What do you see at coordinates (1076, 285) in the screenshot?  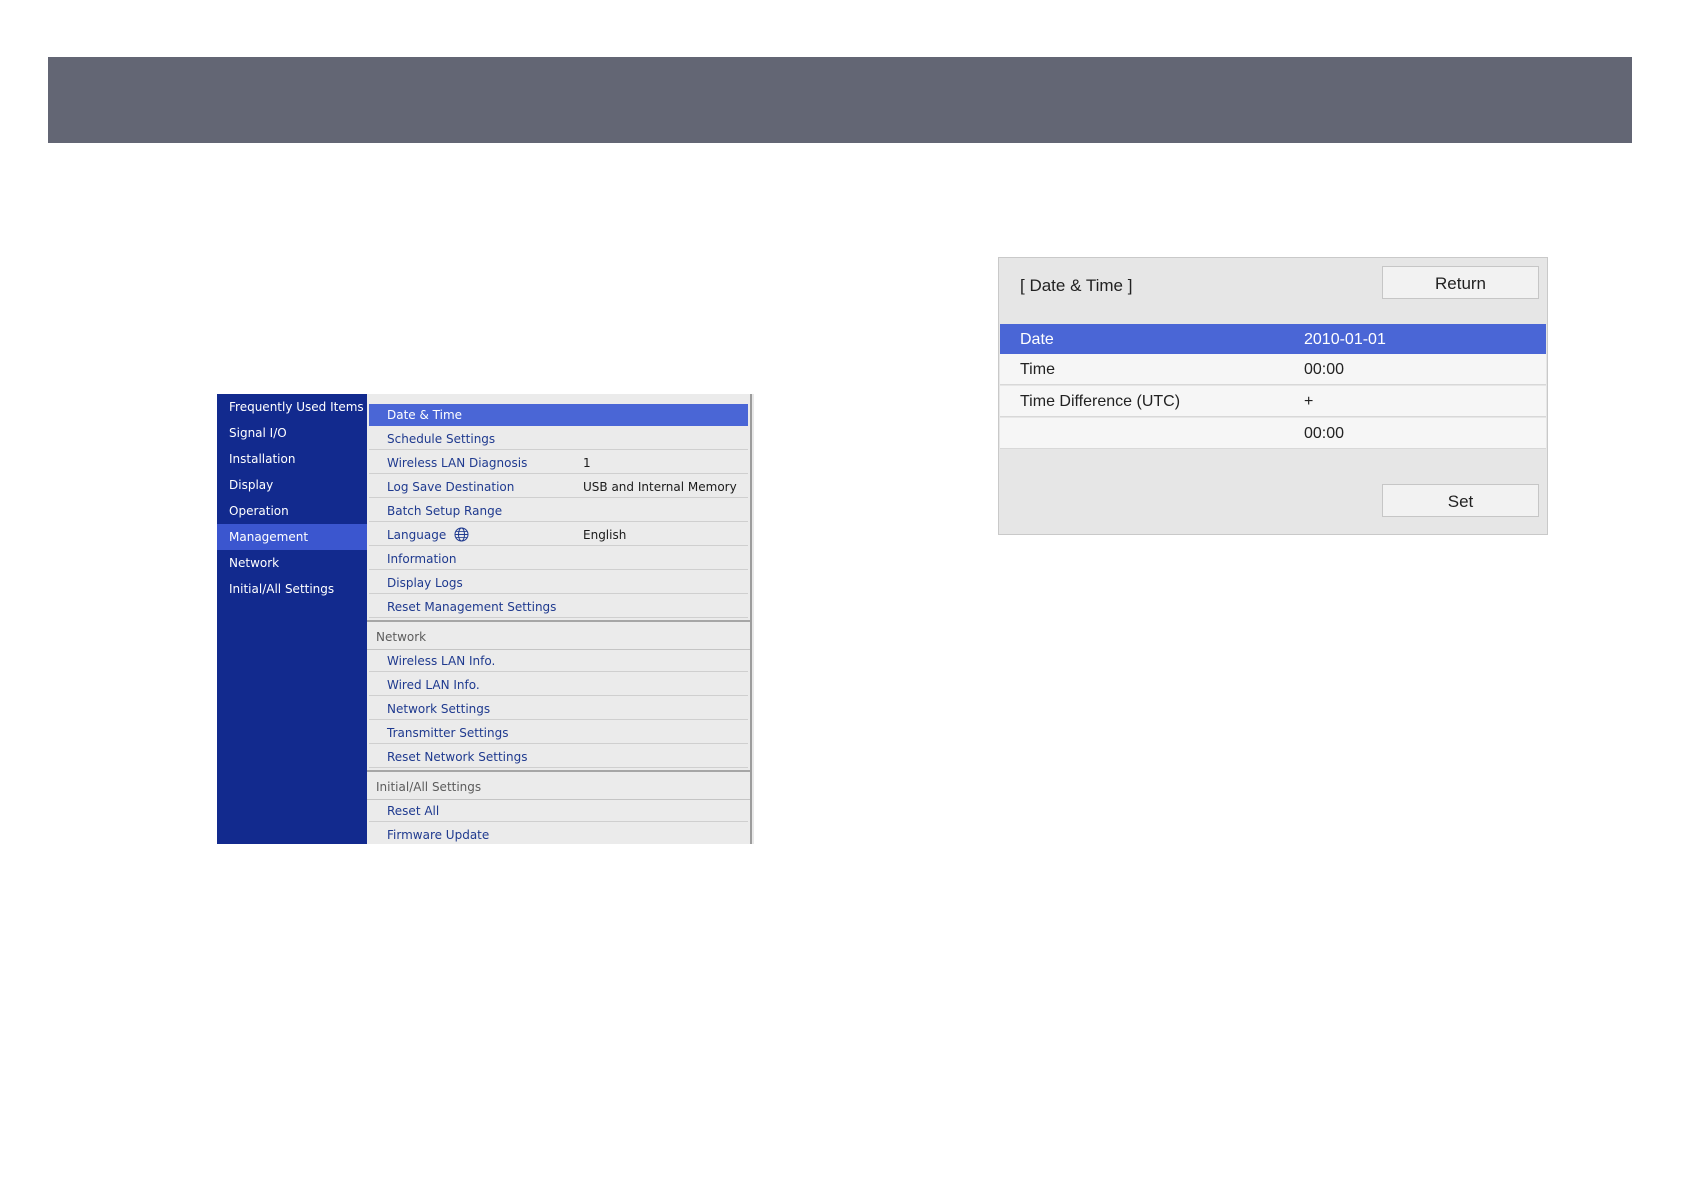 I see `dialog-title: [ Date & Time ]` at bounding box center [1076, 285].